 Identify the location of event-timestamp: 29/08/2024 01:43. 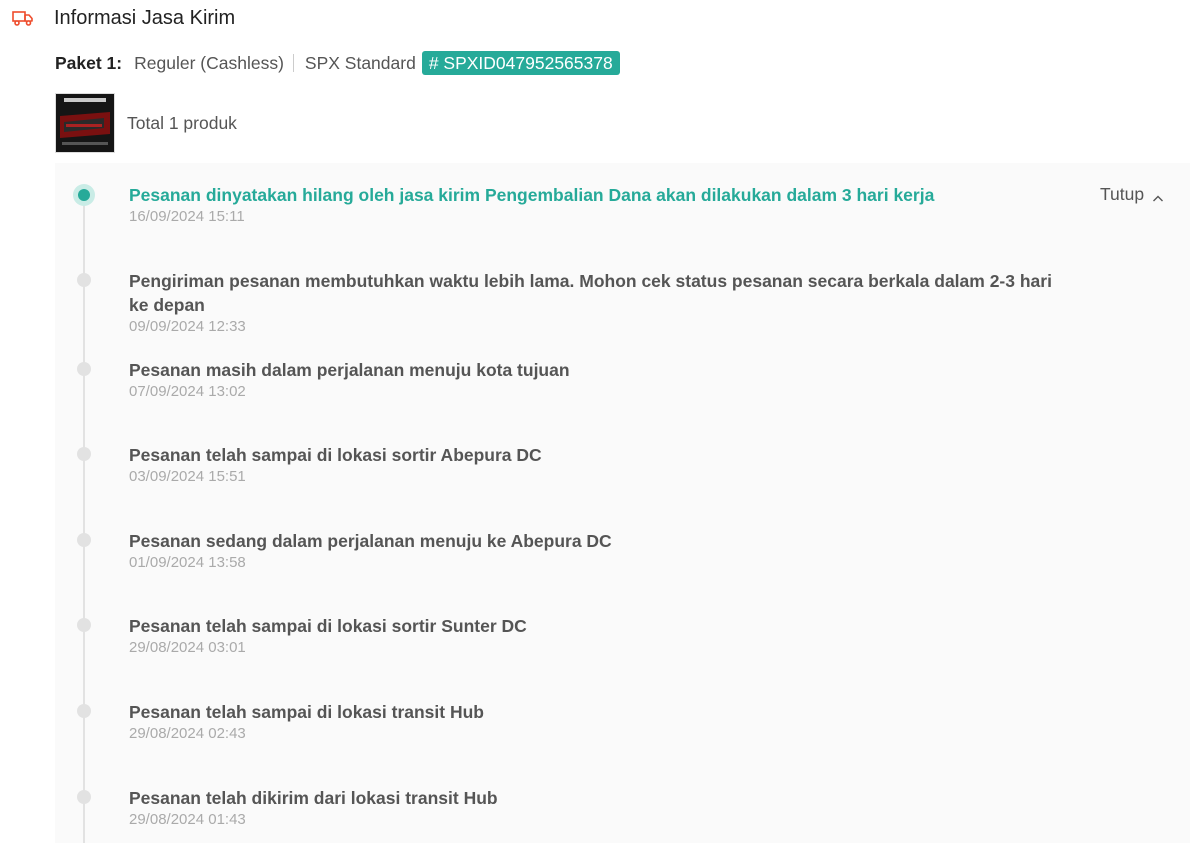
(187, 819).